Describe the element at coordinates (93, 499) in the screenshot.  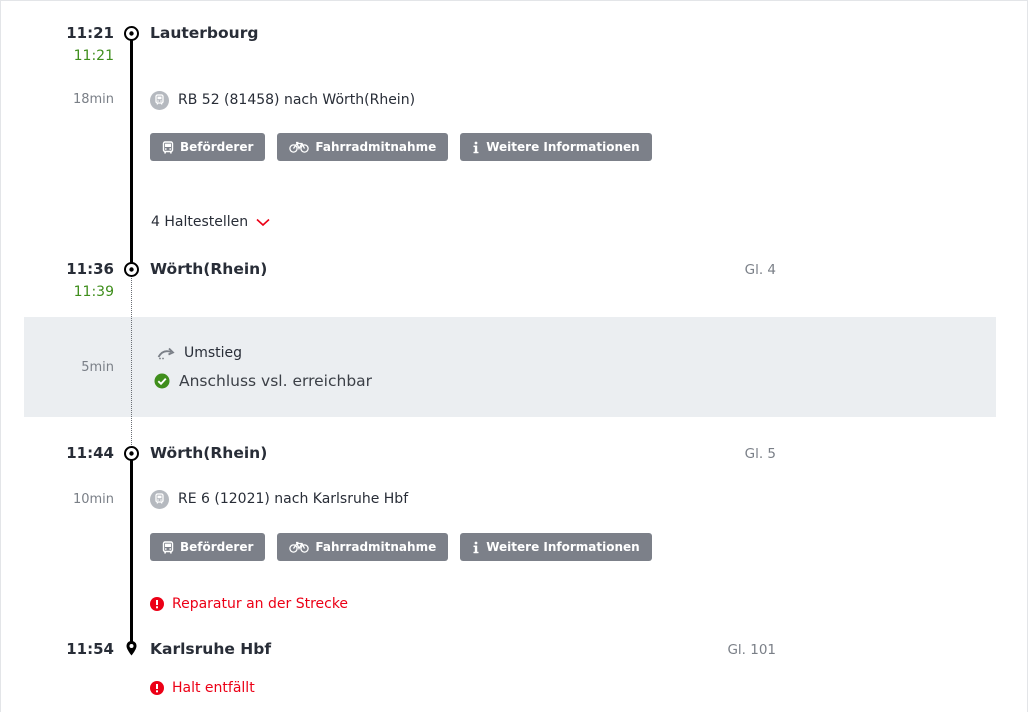
I see `travel-duration: 10min` at that location.